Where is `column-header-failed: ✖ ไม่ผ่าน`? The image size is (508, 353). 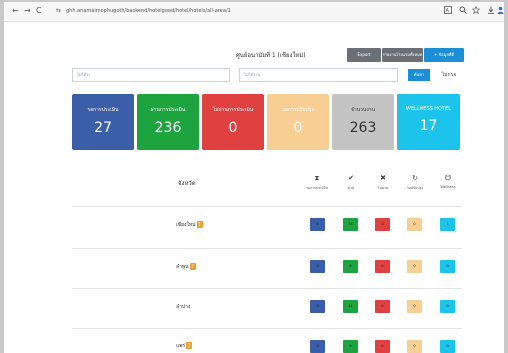 column-header-failed: ✖ ไม่ผ่าน is located at coordinates (383, 182).